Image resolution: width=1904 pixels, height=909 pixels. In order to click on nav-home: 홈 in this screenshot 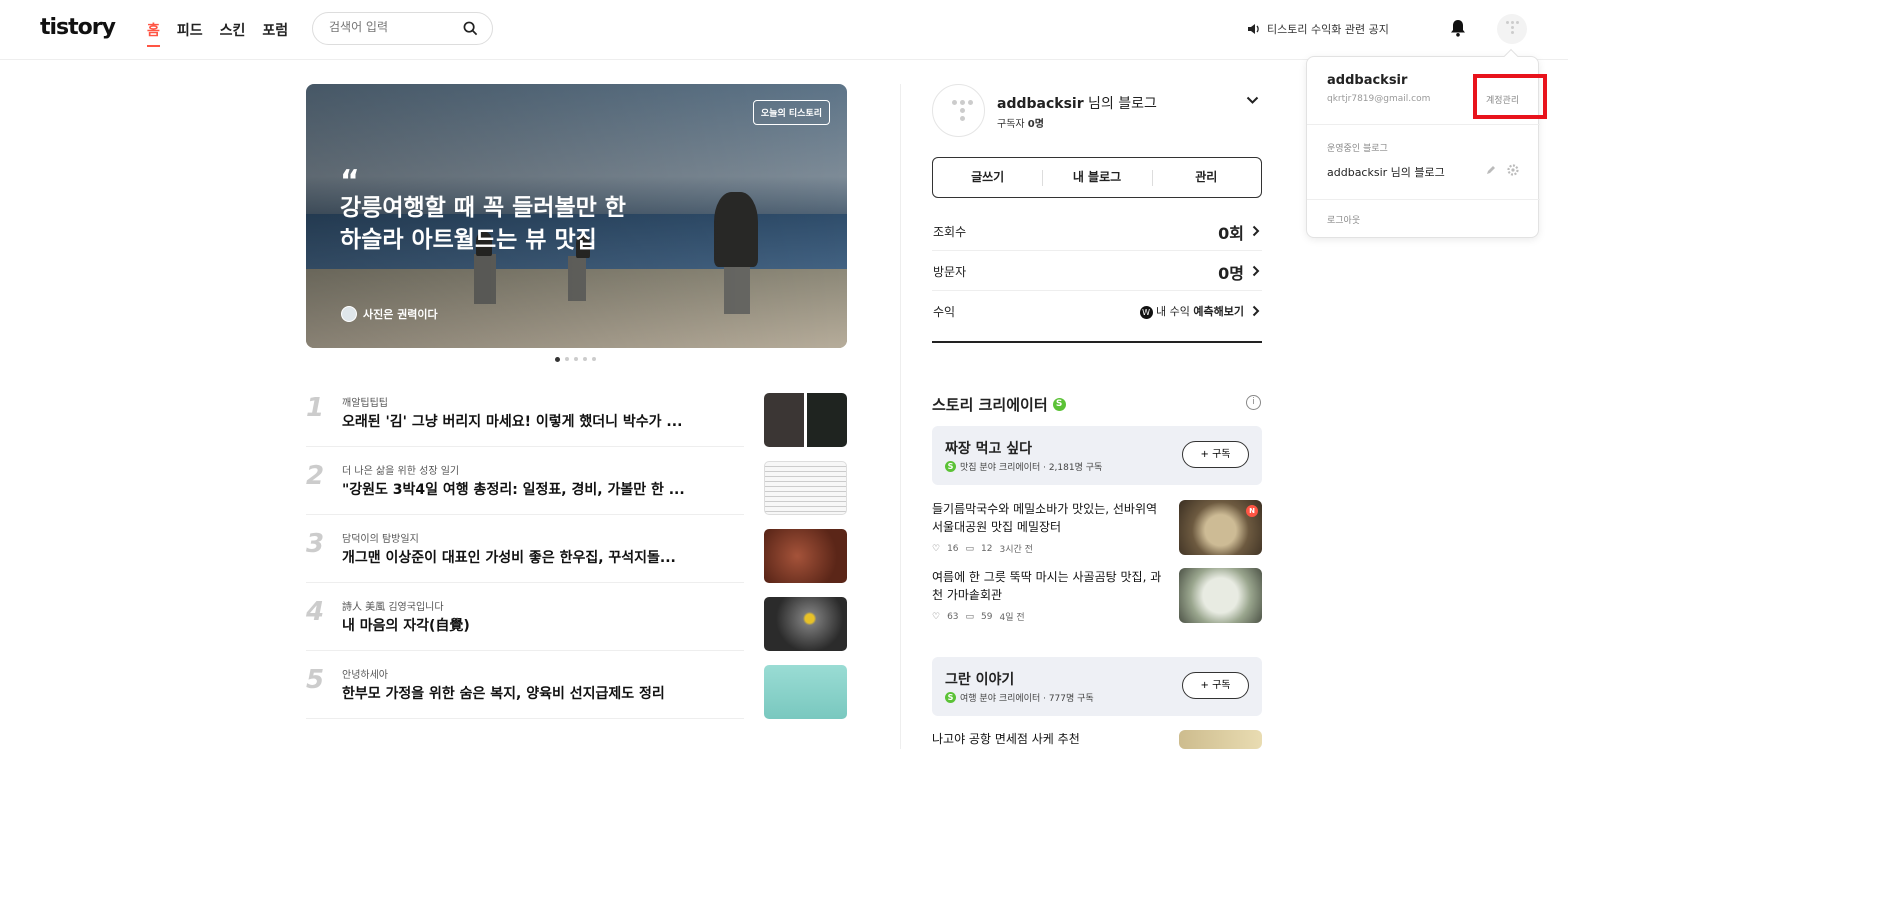, I will do `click(153, 33)`.